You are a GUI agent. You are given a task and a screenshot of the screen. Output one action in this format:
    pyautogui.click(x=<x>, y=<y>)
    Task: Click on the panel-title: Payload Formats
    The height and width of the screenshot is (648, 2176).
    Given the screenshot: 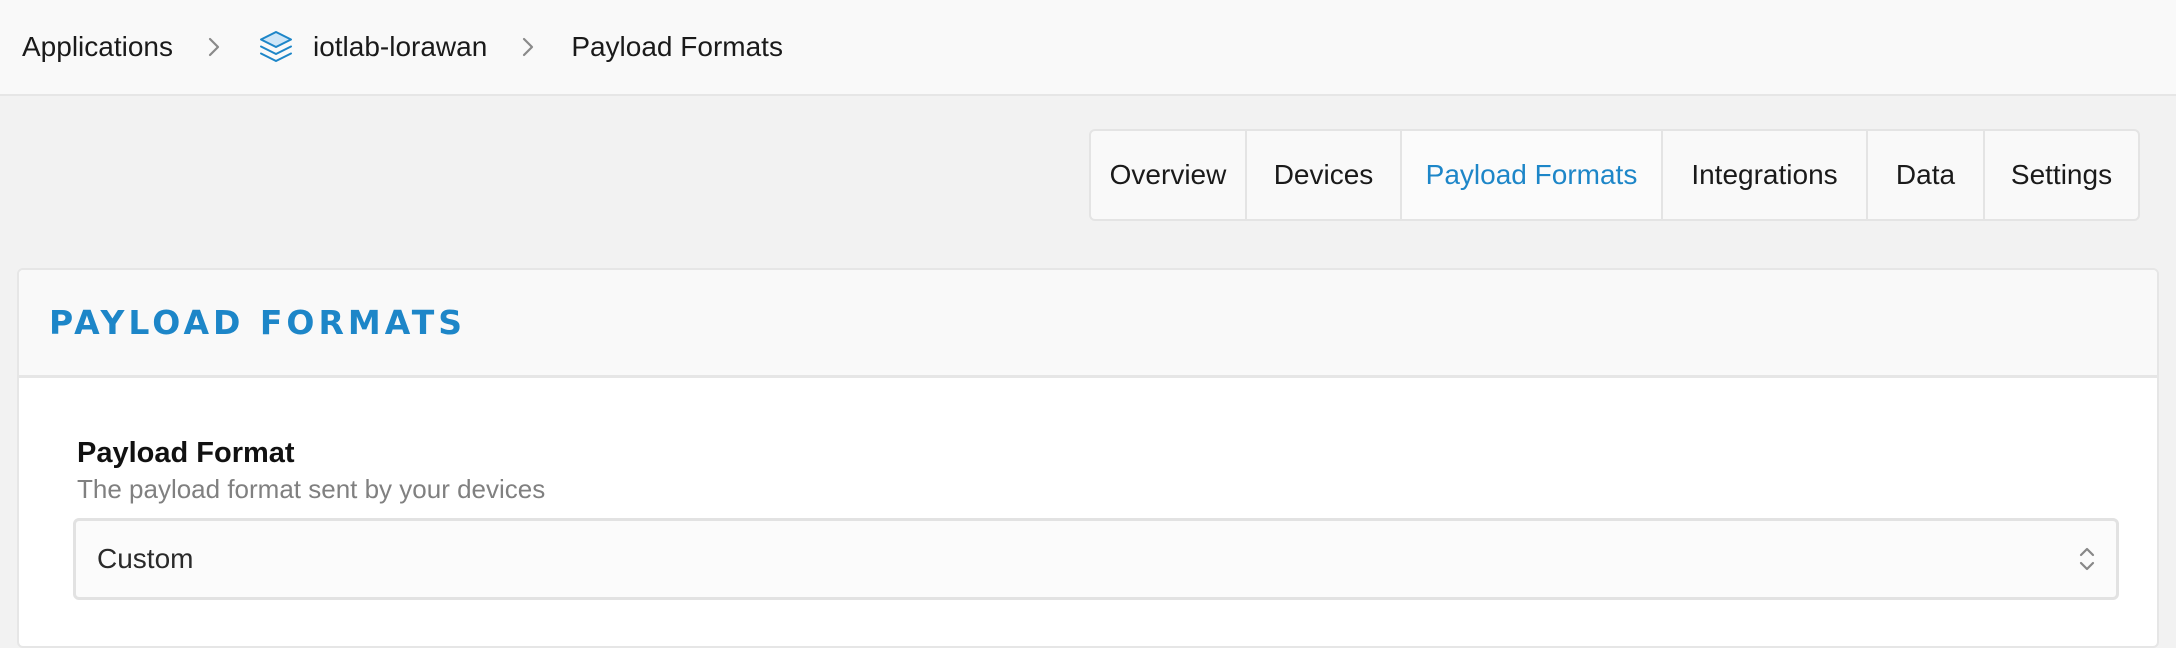 What is the action you would take?
    pyautogui.click(x=257, y=322)
    